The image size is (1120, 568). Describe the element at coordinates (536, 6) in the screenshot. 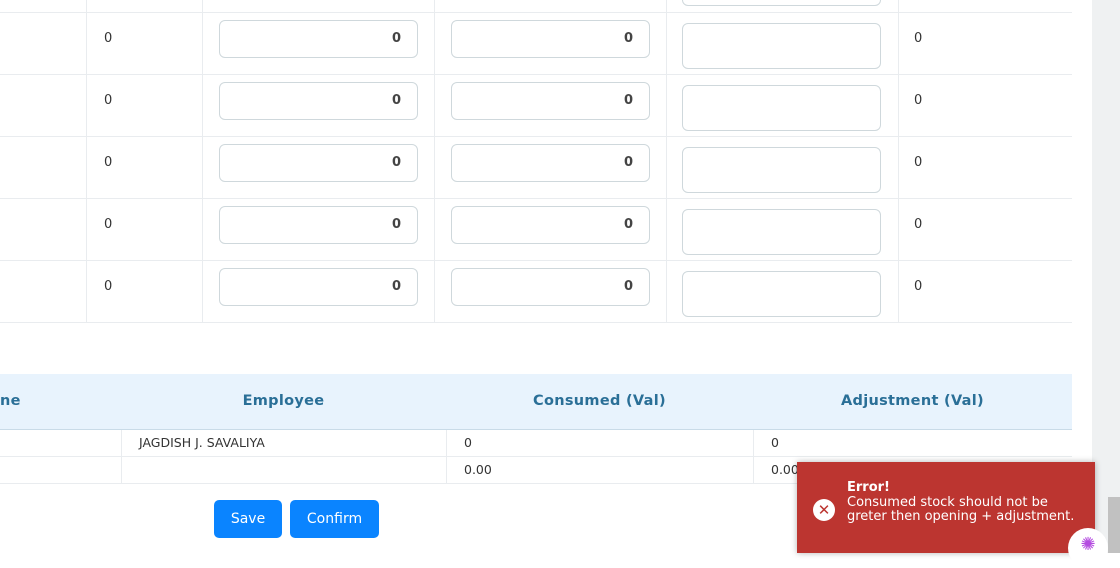

I see `table-row-partial` at that location.